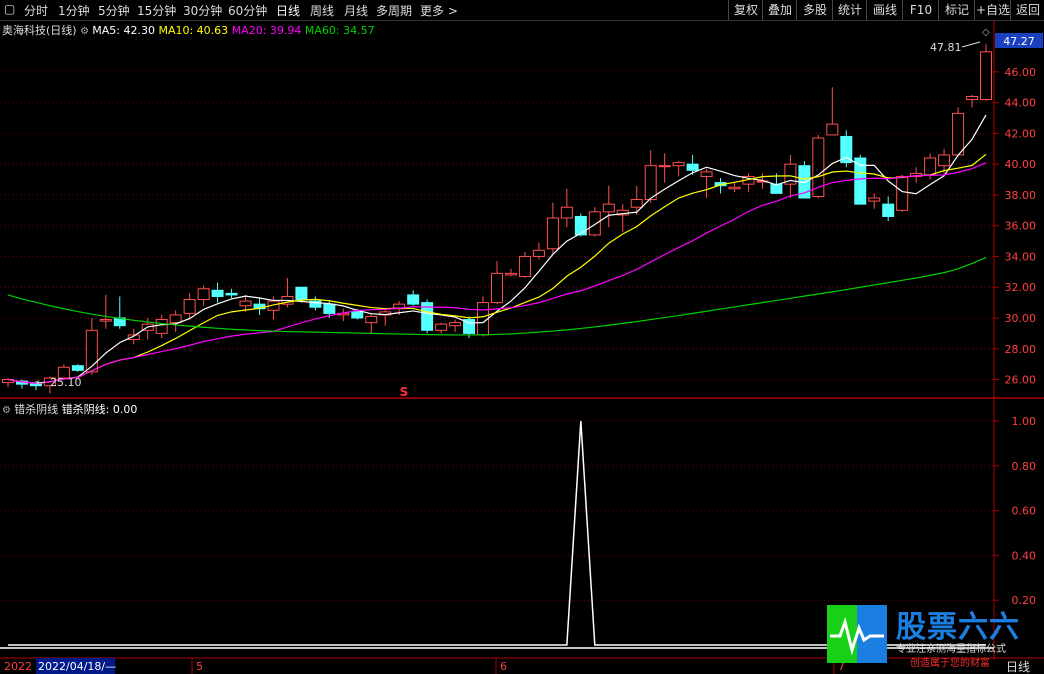 Image resolution: width=1044 pixels, height=674 pixels. I want to click on low-price-label: 25.10, so click(66, 382).